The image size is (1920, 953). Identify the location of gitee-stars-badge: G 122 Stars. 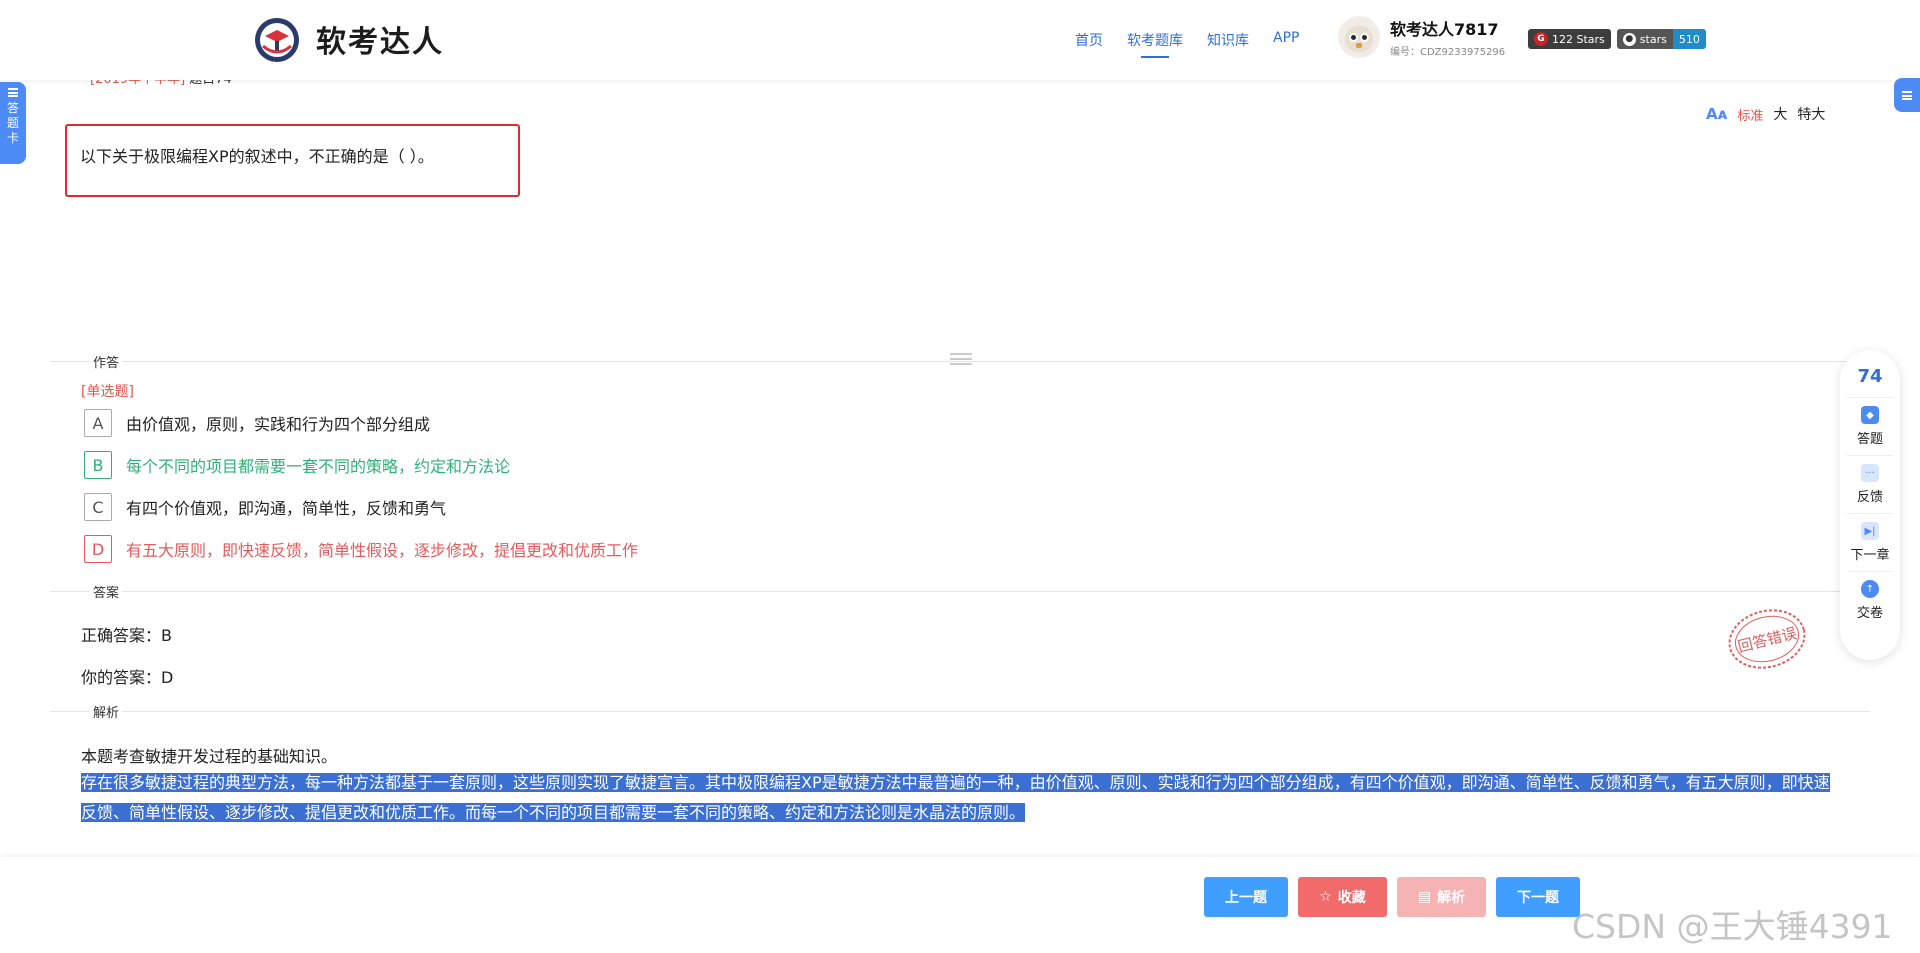
(1569, 39).